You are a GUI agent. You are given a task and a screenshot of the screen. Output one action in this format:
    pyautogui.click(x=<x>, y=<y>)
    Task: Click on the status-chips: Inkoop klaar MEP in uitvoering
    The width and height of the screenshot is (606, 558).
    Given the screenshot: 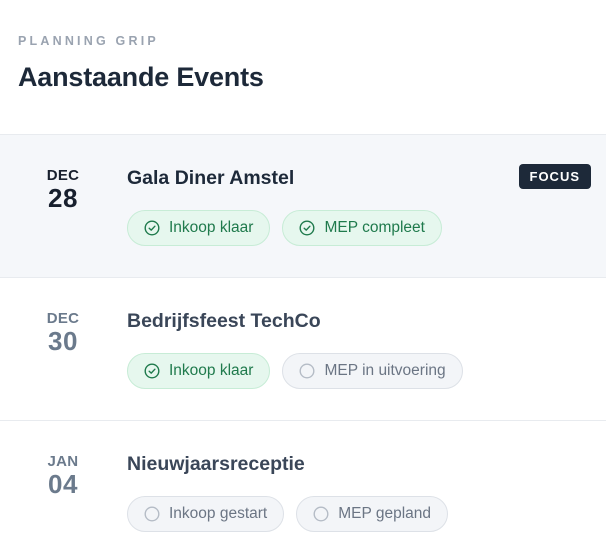 What is the action you would take?
    pyautogui.click(x=295, y=371)
    